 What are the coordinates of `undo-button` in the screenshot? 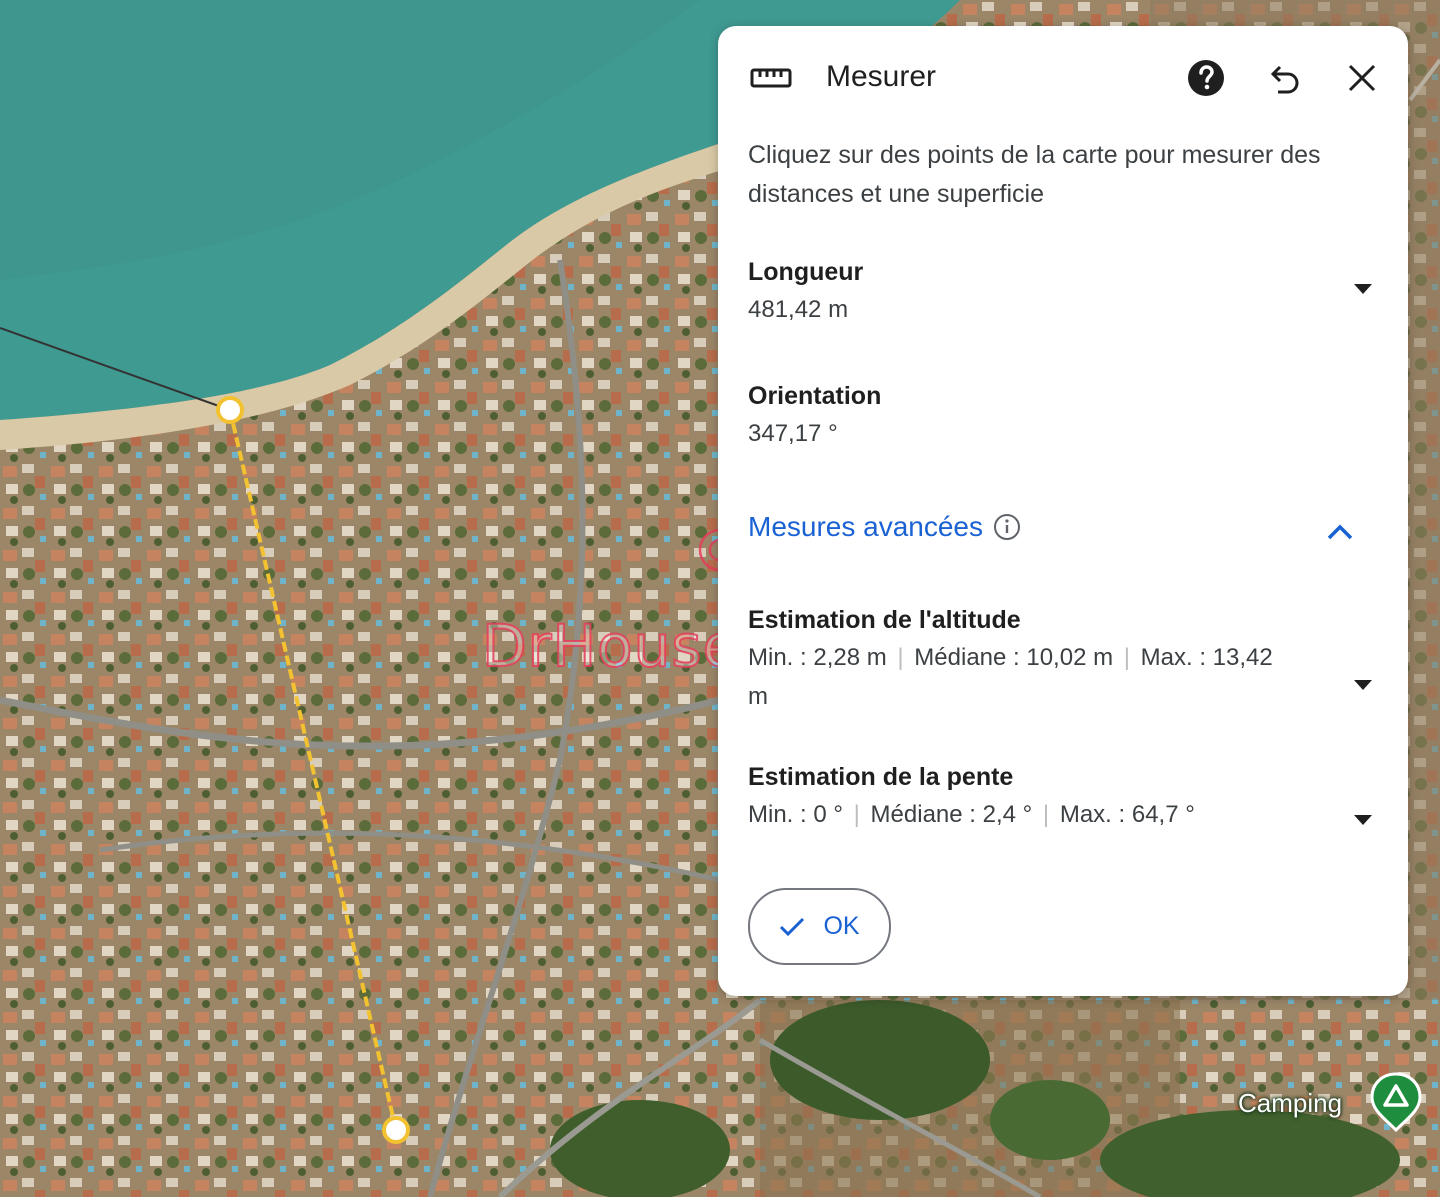 It's located at (1284, 78).